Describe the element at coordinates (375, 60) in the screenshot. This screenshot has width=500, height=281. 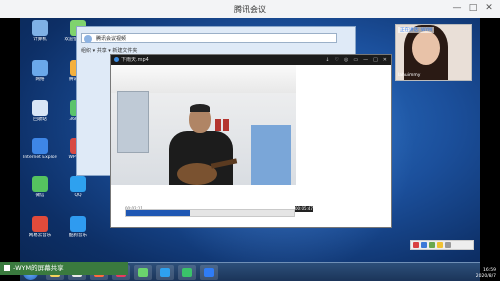
I see `player-control: □` at that location.